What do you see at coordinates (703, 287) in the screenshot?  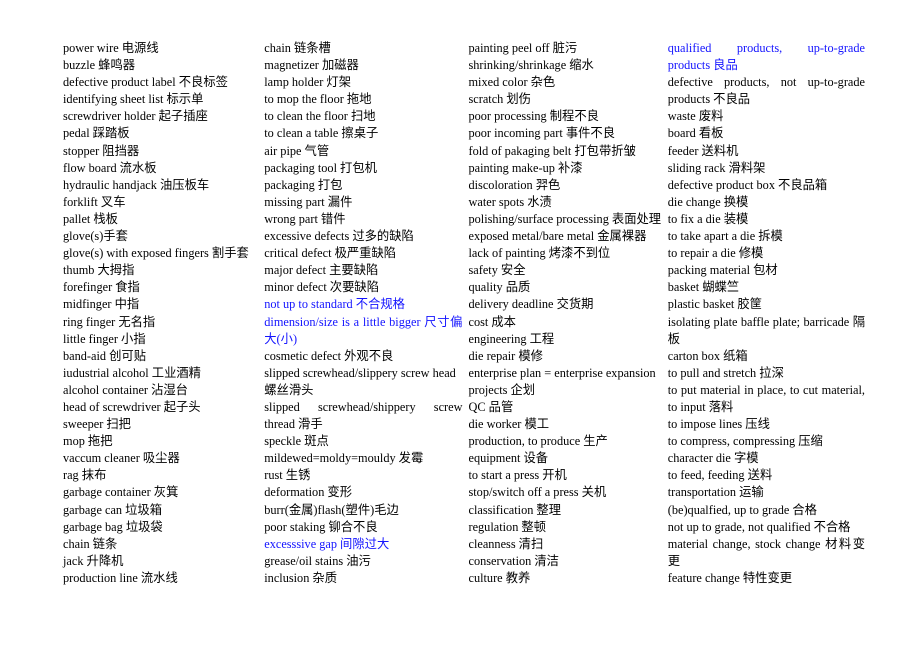 I see `glossary-entry: basket 蝴蝶竺` at bounding box center [703, 287].